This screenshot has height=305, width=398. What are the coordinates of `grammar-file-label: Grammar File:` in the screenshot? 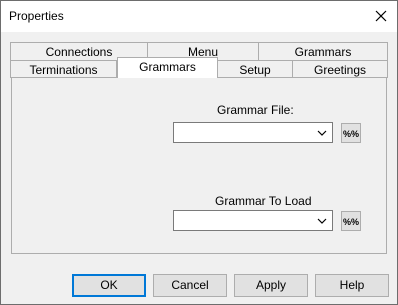 It's located at (255, 110).